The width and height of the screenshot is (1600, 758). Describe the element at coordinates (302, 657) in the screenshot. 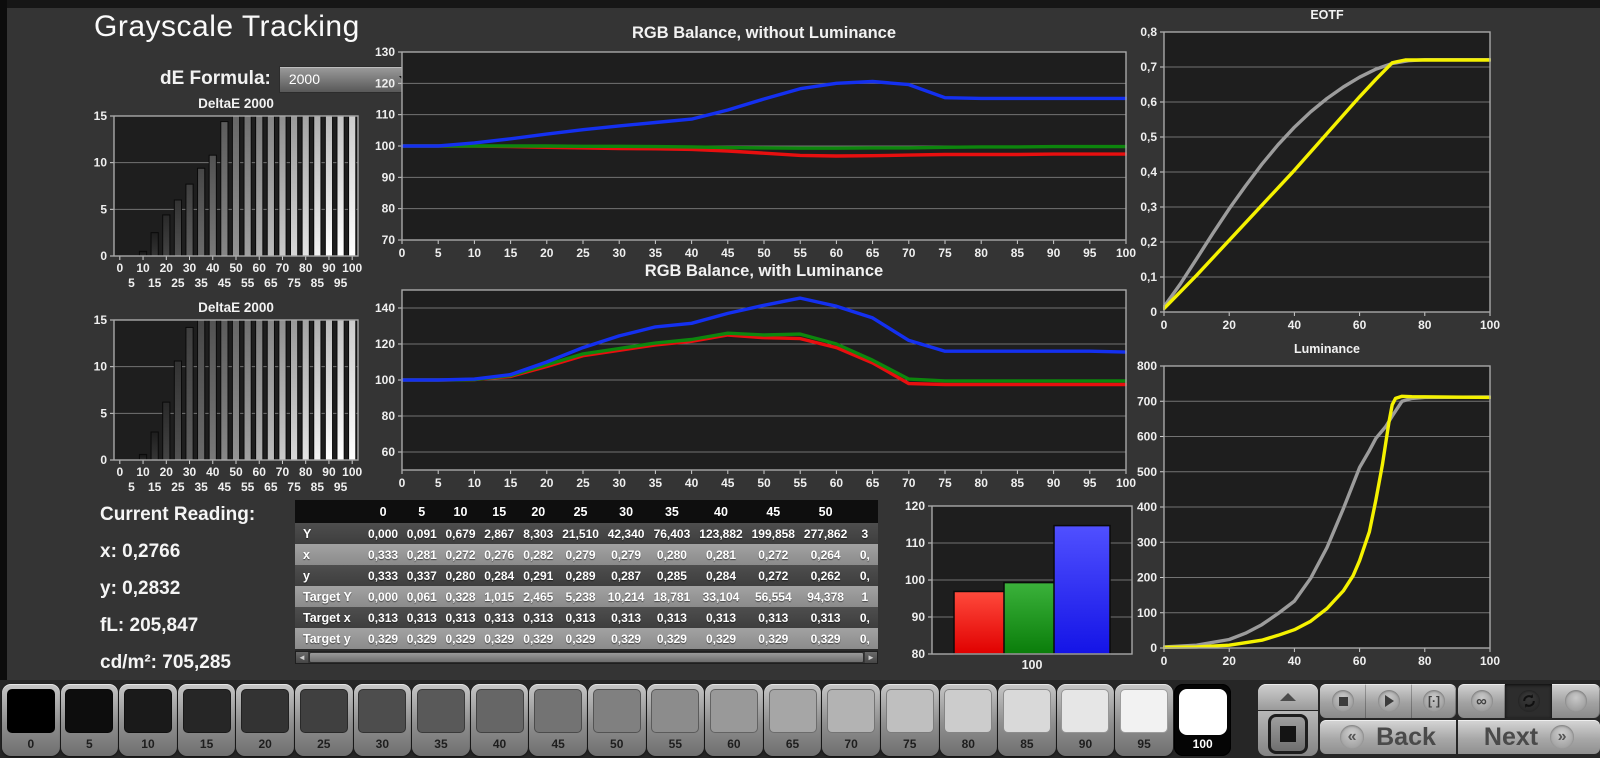

I see `scroll-left-arrow-icon: ◄` at that location.